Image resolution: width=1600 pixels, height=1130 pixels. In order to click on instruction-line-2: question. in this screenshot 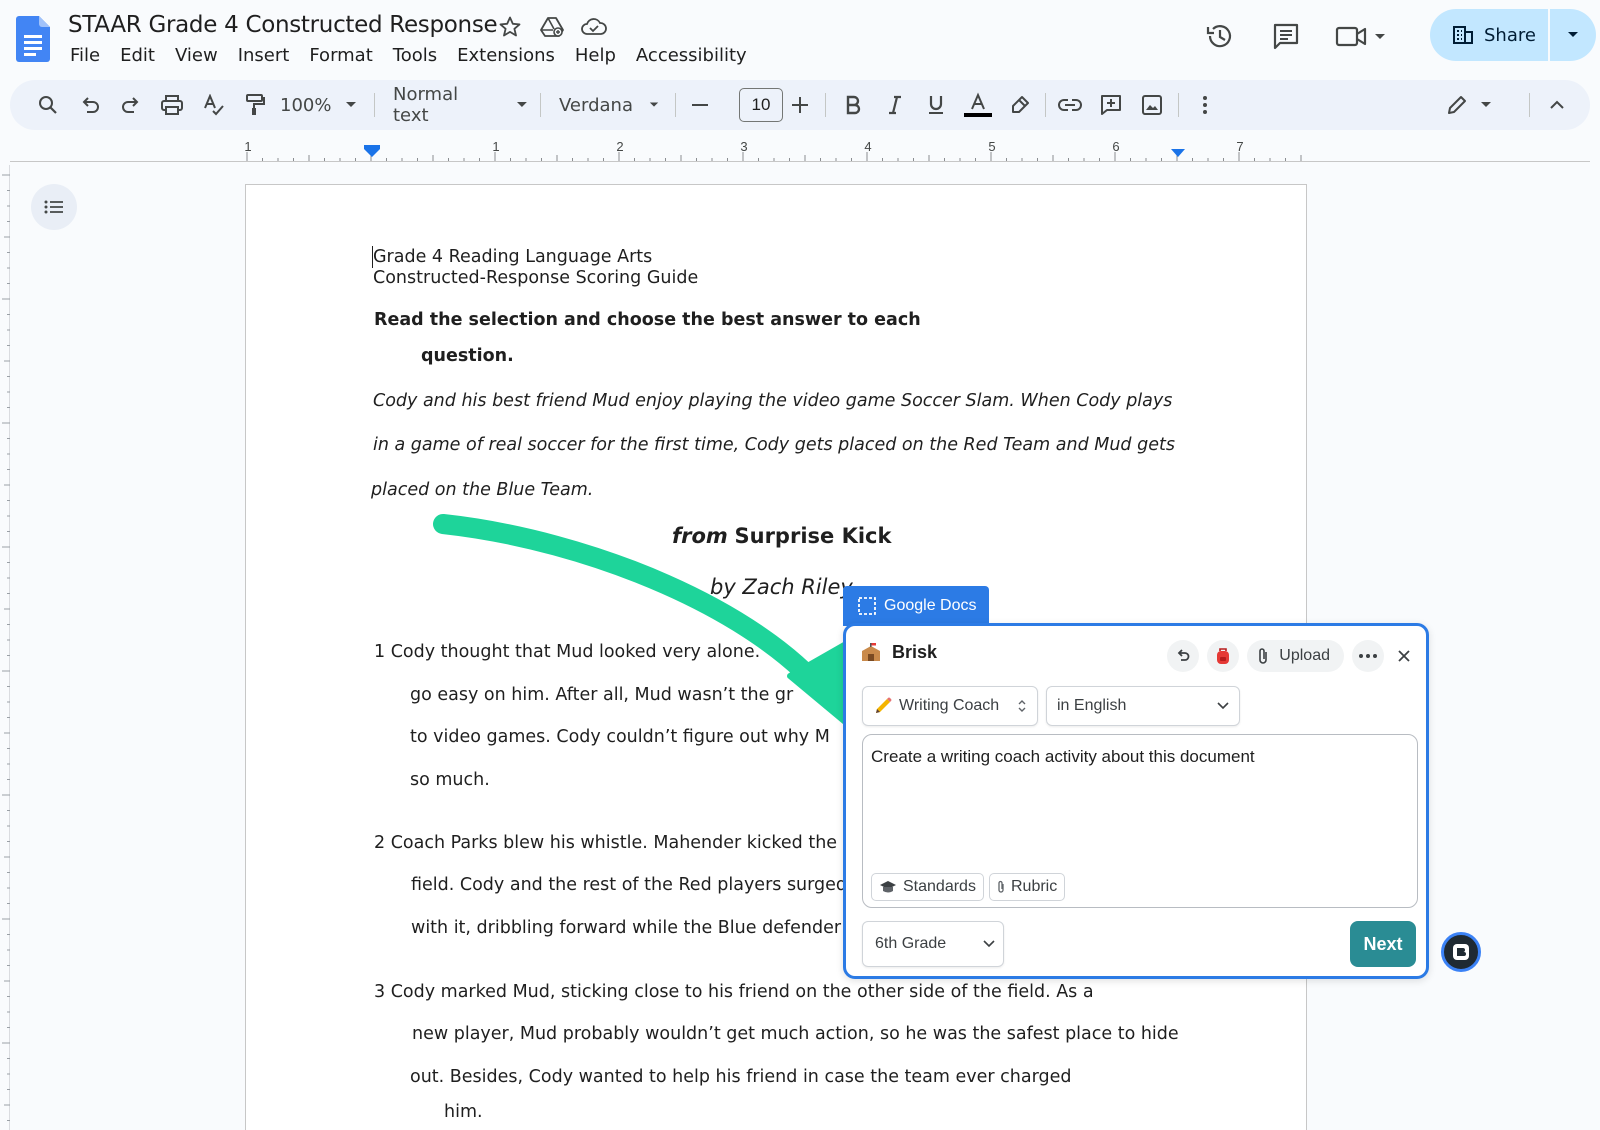, I will do `click(467, 356)`.